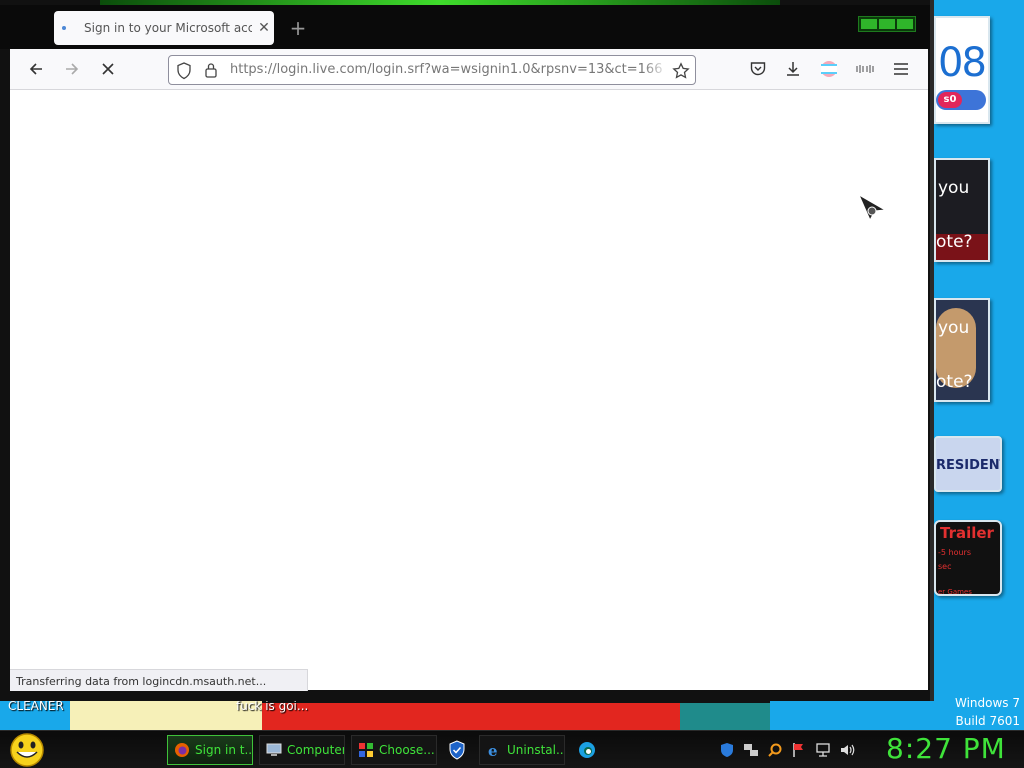 The height and width of the screenshot is (768, 1024). What do you see at coordinates (962, 210) in the screenshot?
I see `desktop-gadget-vote: you ote?` at bounding box center [962, 210].